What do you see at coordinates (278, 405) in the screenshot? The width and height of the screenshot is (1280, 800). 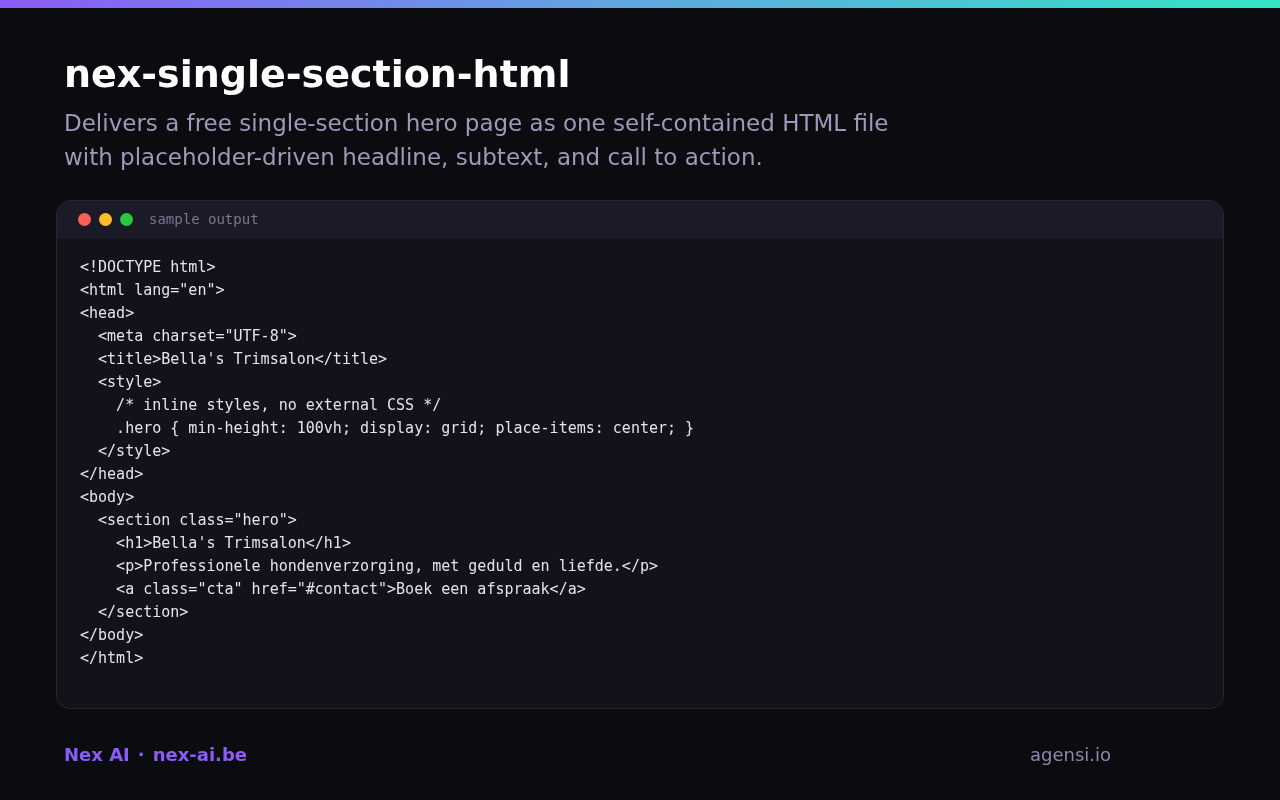 I see `code-line: /* inline styles, no external CSS */` at bounding box center [278, 405].